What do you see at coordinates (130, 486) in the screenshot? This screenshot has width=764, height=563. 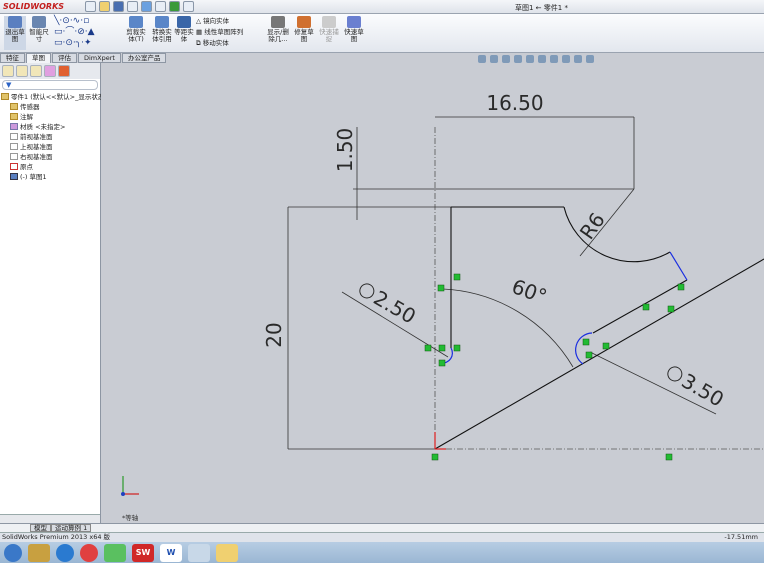 I see `triad-icon` at bounding box center [130, 486].